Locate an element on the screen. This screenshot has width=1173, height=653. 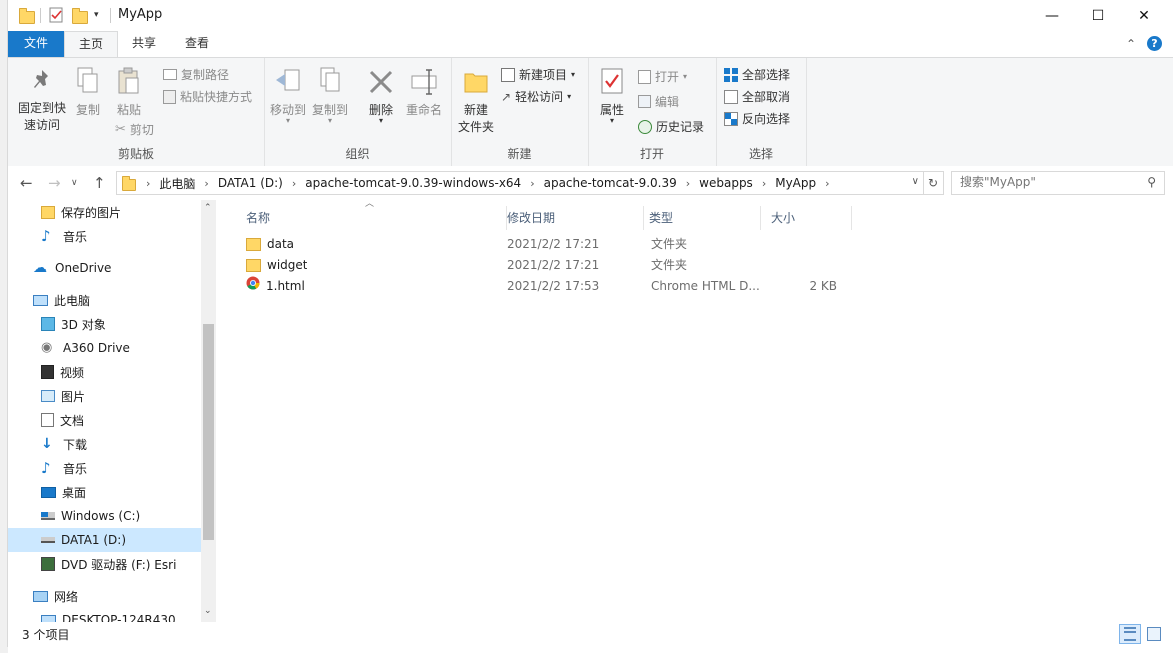
nav-item-music: ♪ 音乐 is located at coordinates (112, 468).